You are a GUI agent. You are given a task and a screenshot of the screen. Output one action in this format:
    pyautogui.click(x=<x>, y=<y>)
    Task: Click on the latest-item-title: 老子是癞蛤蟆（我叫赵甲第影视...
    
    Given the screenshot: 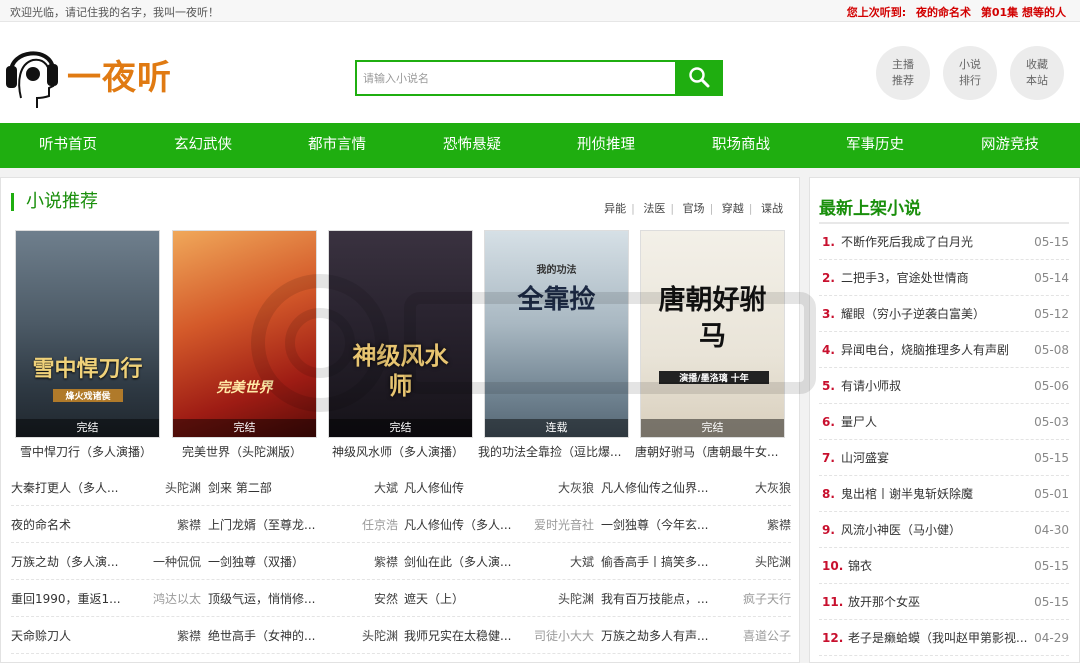 What is the action you would take?
    pyautogui.click(x=938, y=638)
    